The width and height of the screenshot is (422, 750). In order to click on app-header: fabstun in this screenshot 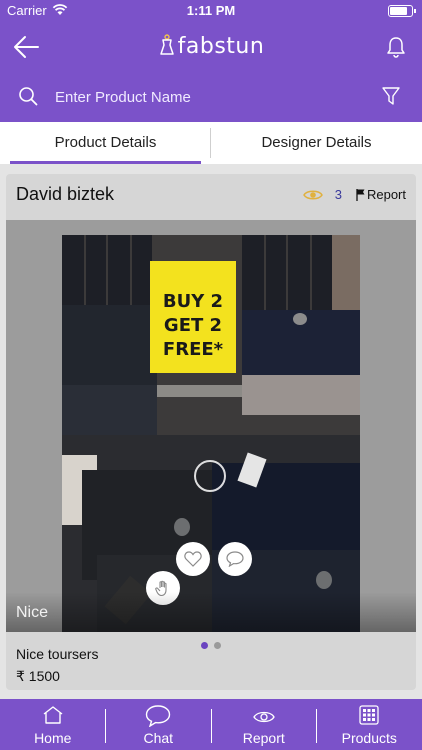, I will do `click(211, 48)`.